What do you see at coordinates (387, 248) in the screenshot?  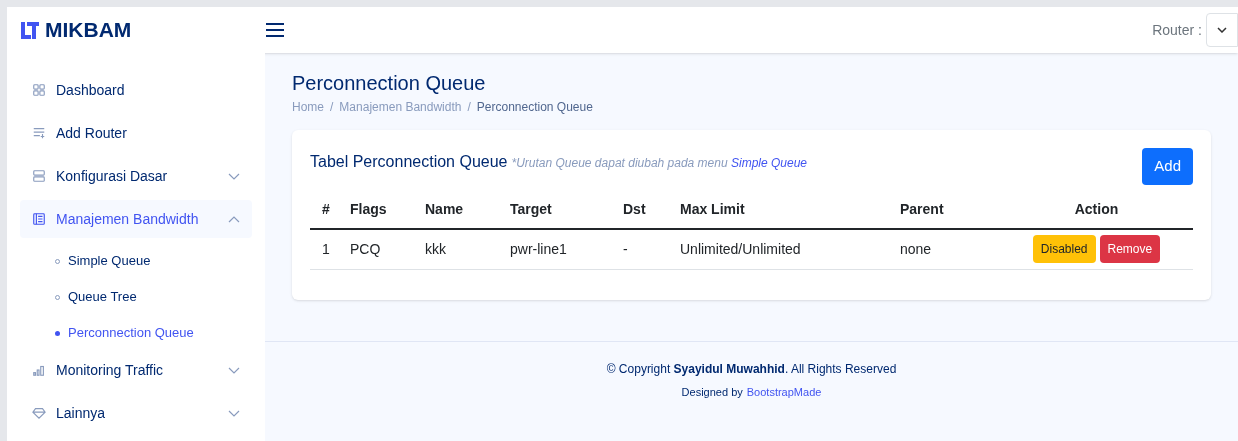 I see `table-cell: PCQ` at bounding box center [387, 248].